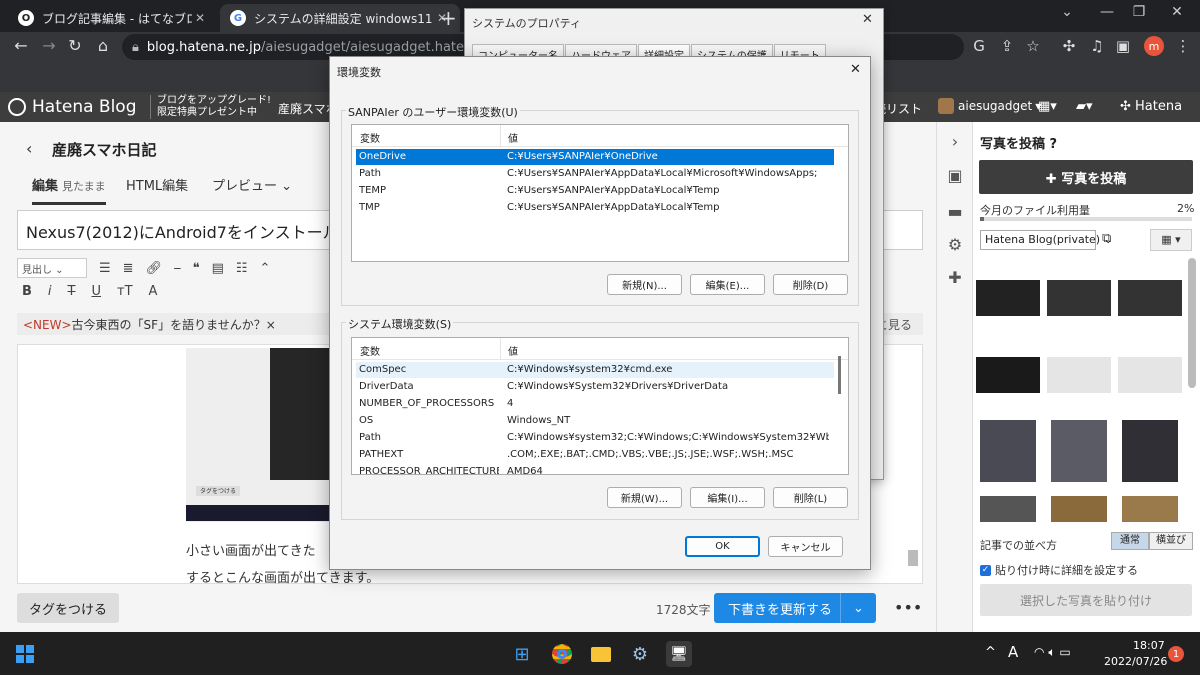  Describe the element at coordinates (29, 148) in the screenshot. I see `back-chevron-icon: ‹` at that location.